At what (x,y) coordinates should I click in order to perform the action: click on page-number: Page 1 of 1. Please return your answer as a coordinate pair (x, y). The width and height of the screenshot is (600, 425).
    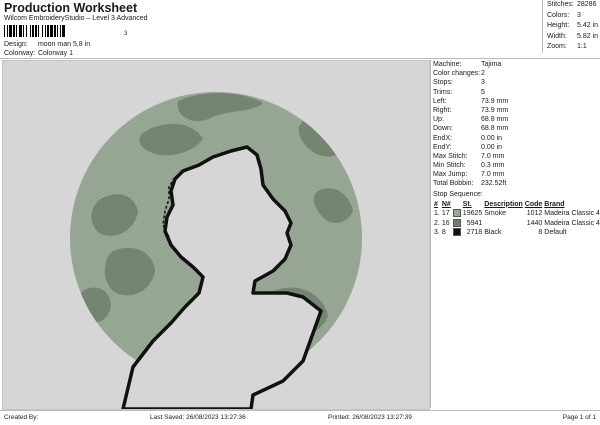
    Looking at the image, I should click on (579, 417).